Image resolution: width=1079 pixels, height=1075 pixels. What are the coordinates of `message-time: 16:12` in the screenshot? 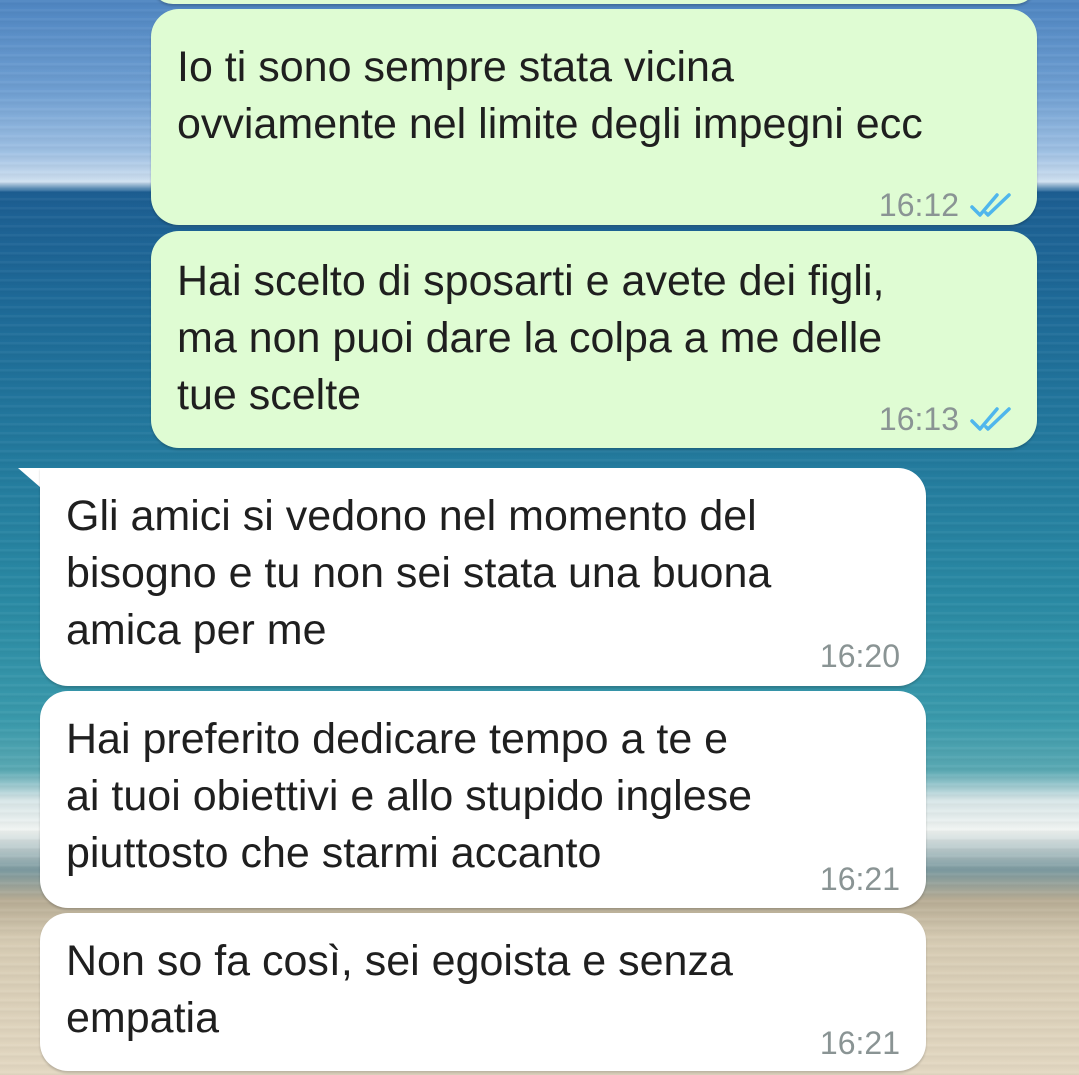 It's located at (918, 205).